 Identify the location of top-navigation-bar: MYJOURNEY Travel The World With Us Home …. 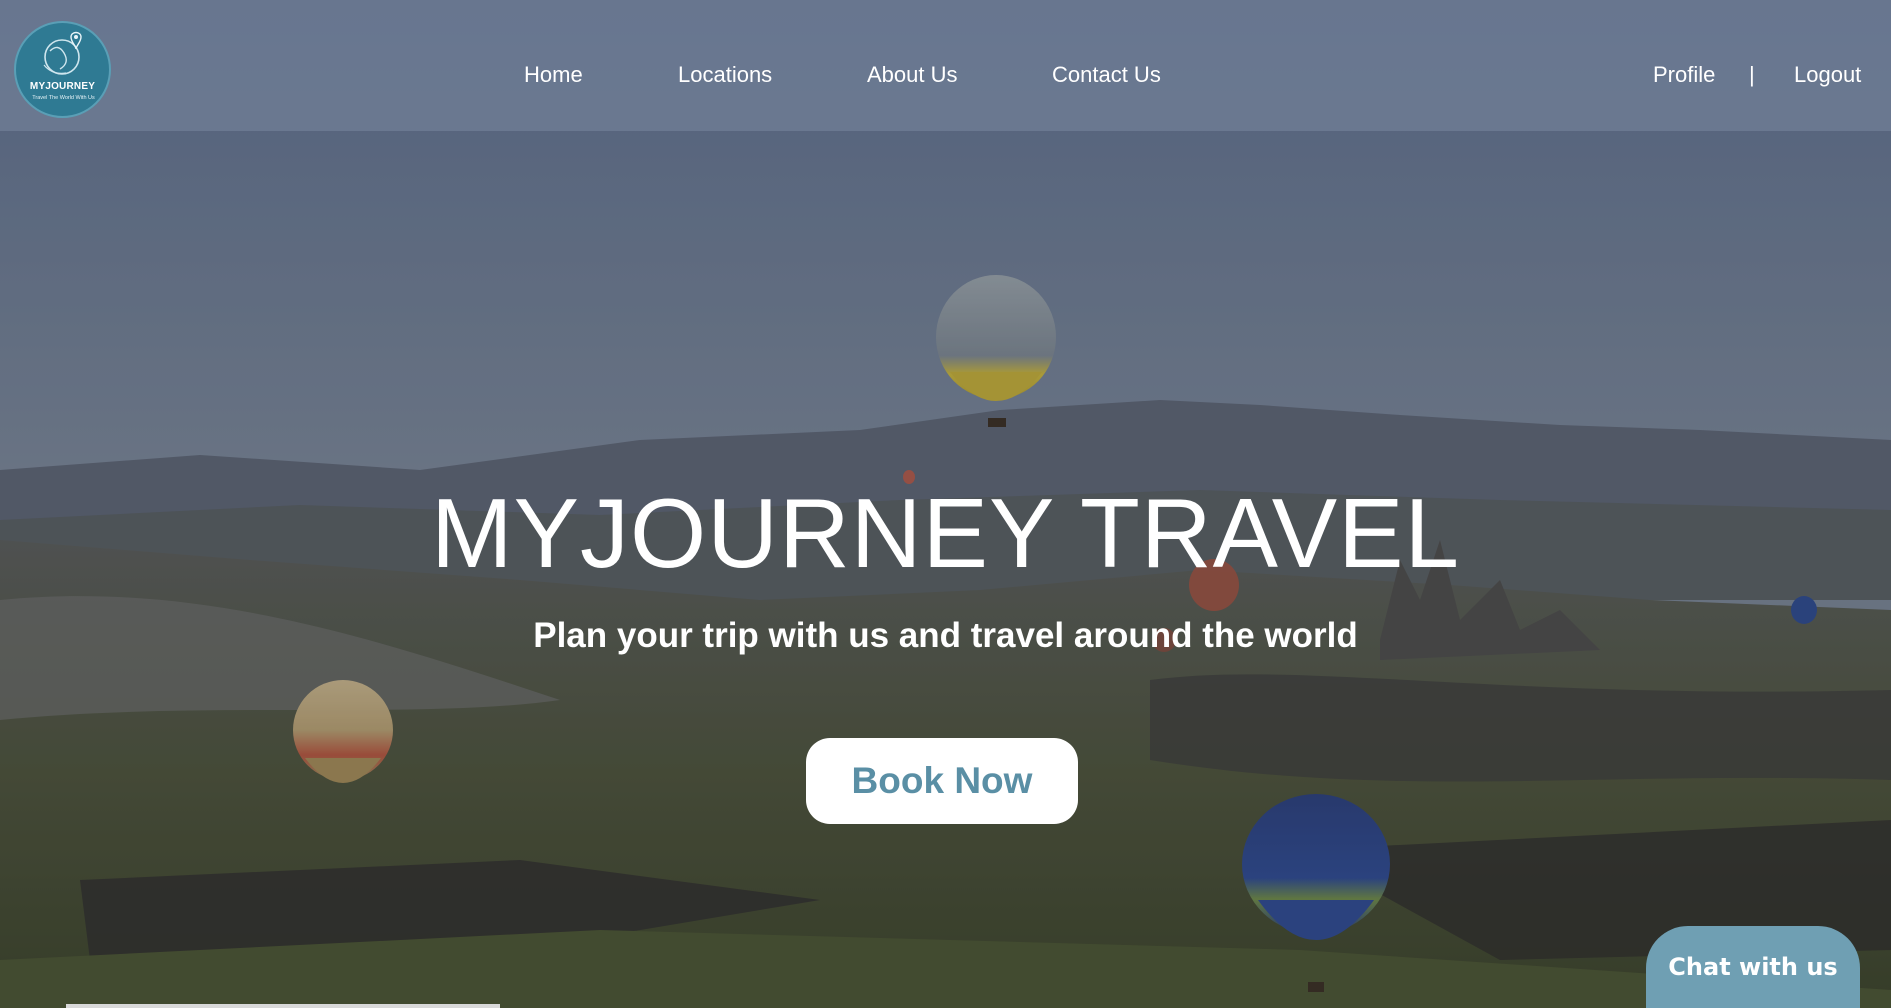
(945, 65).